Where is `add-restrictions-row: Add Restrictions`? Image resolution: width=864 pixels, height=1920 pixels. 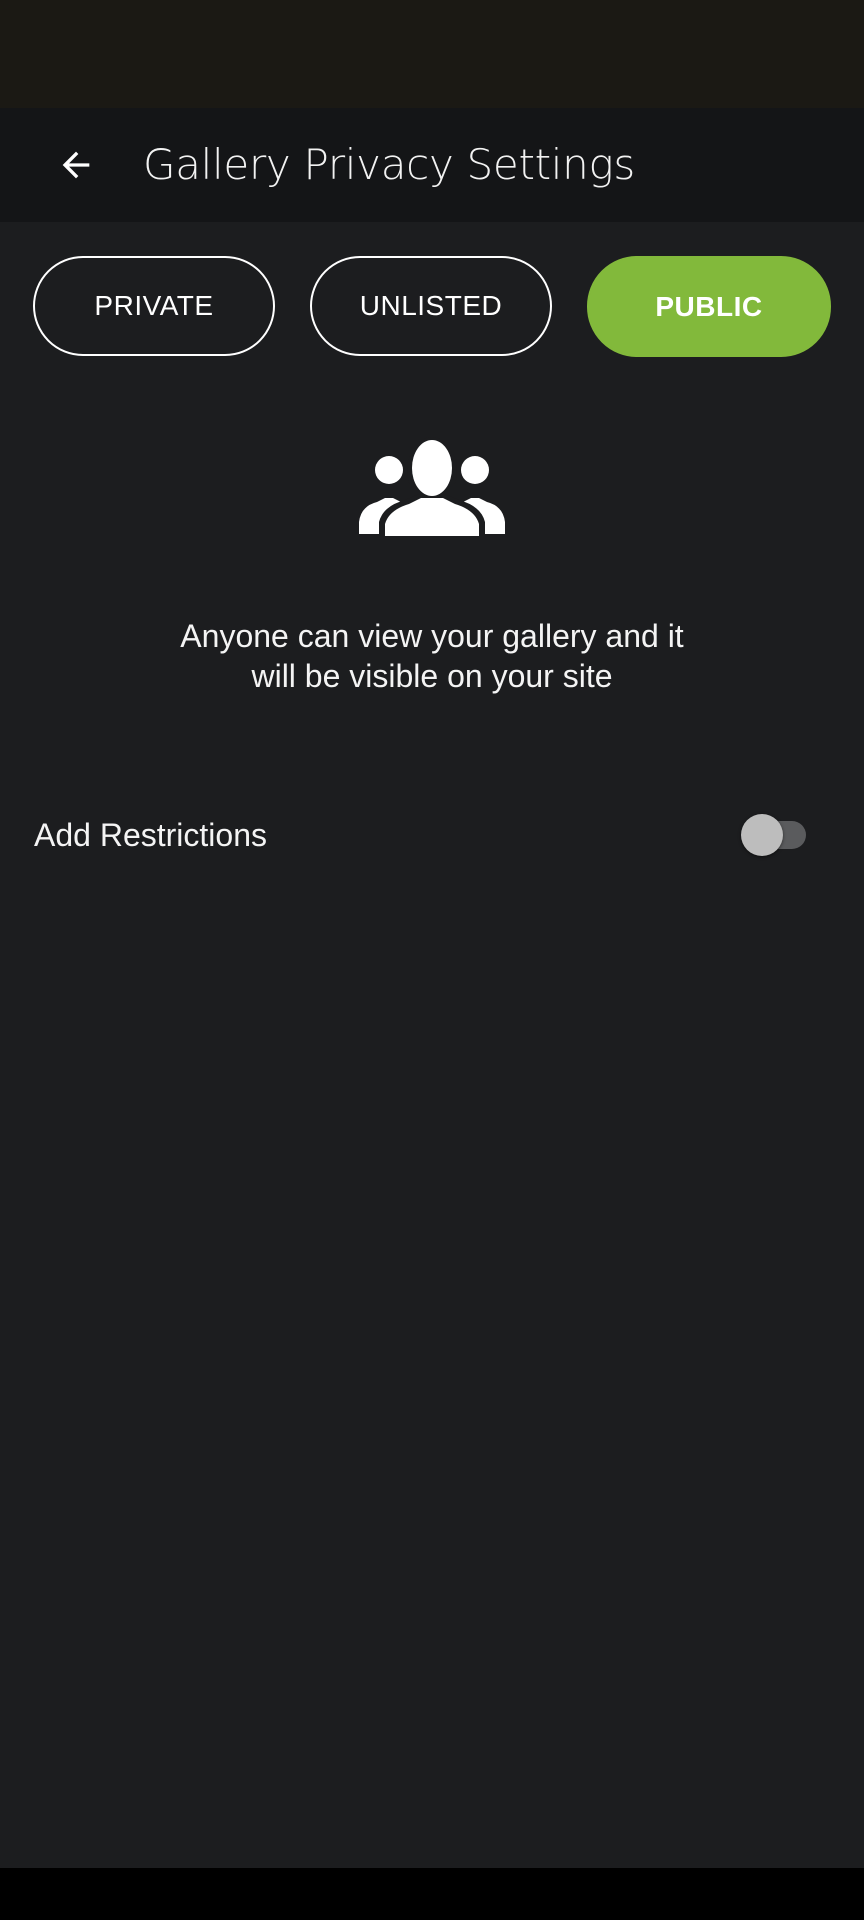 add-restrictions-row: Add Restrictions is located at coordinates (432, 835).